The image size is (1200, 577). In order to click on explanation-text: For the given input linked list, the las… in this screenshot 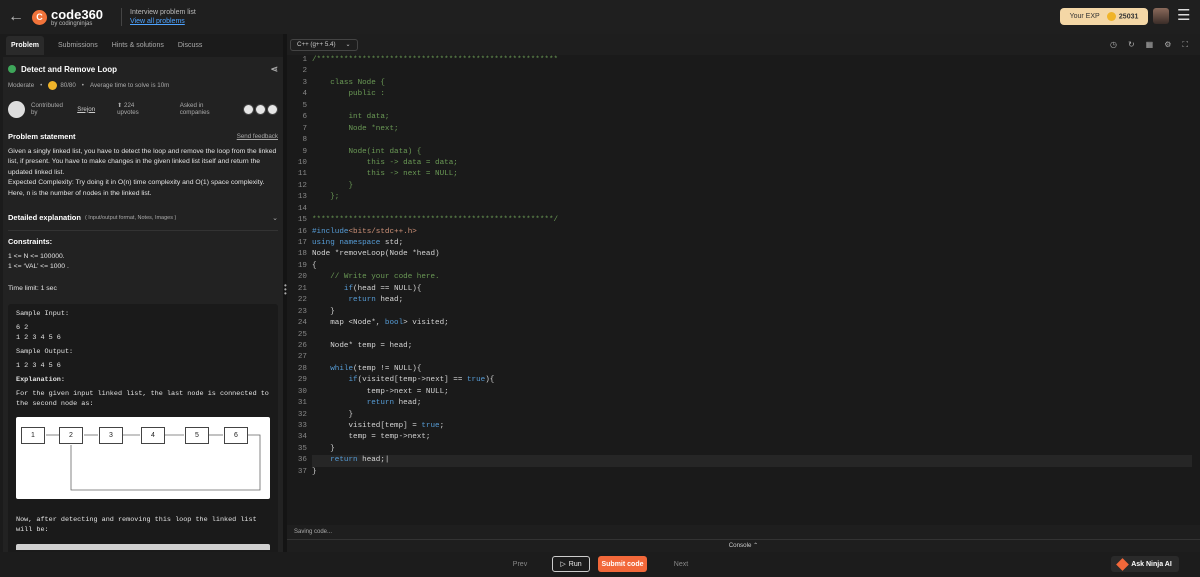, I will do `click(142, 399)`.